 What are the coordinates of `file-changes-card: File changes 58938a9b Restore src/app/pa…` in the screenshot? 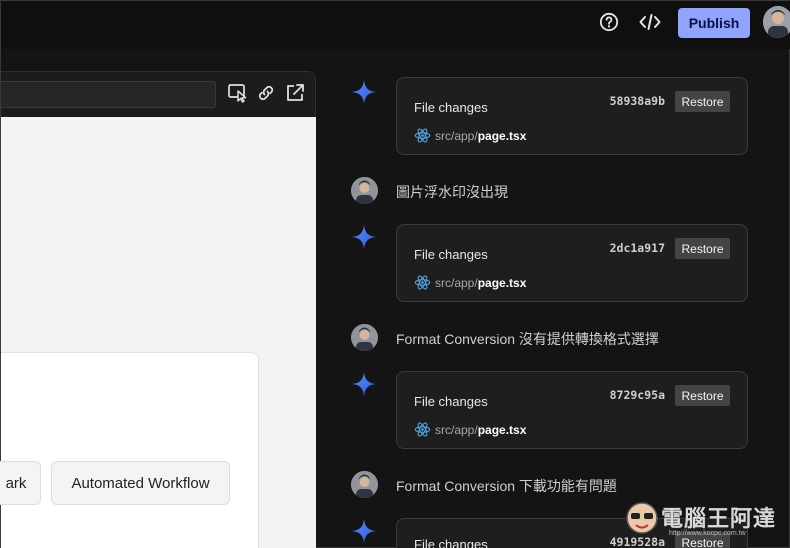 It's located at (572, 116).